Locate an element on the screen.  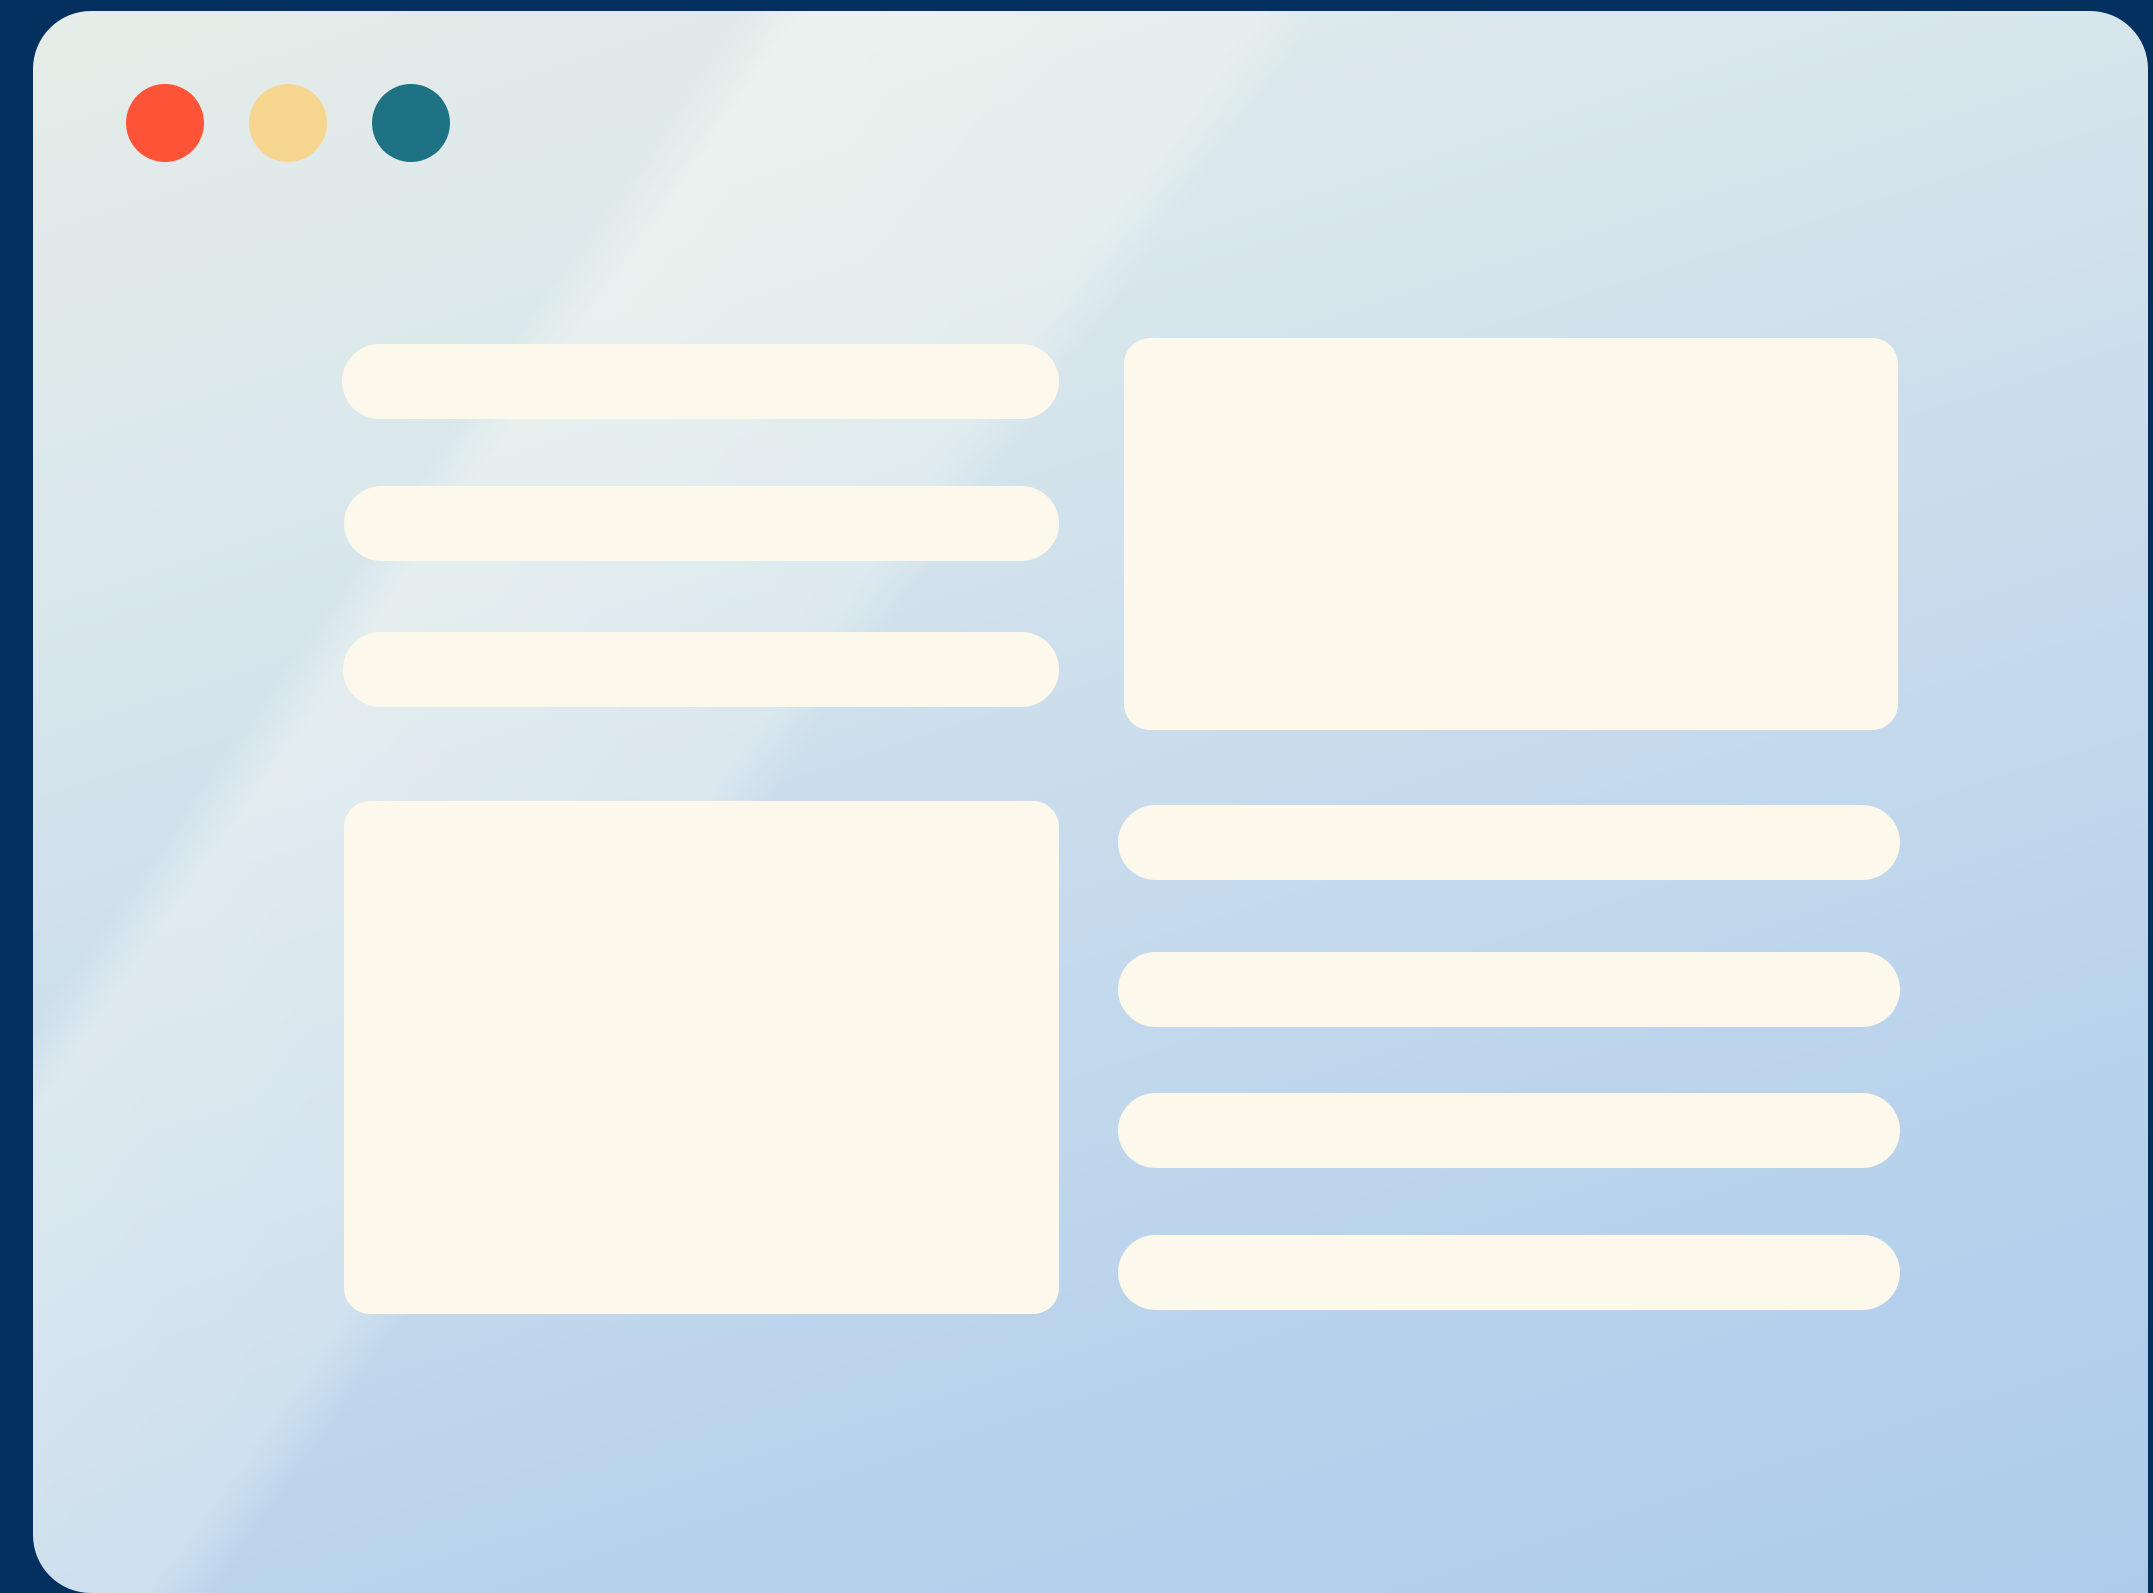
close-button is located at coordinates (165, 123).